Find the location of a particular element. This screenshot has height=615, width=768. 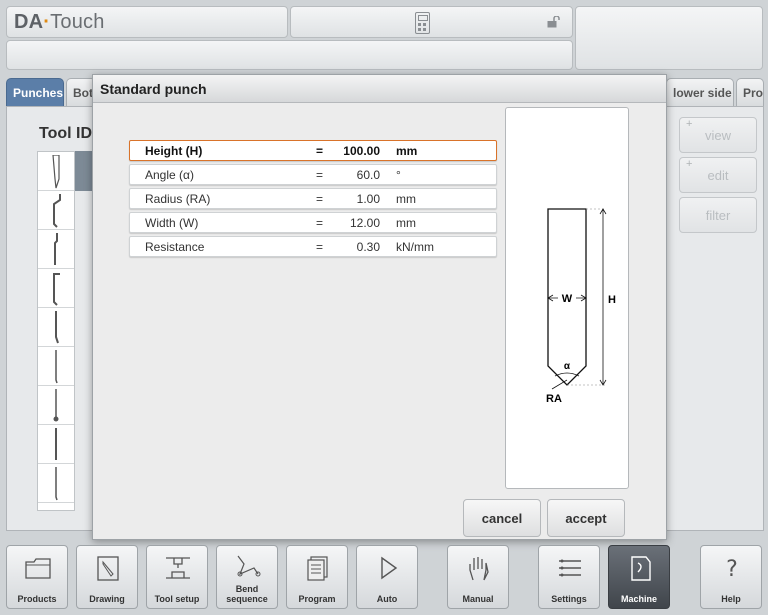

tool-id-header: Tool ID is located at coordinates (66, 133).